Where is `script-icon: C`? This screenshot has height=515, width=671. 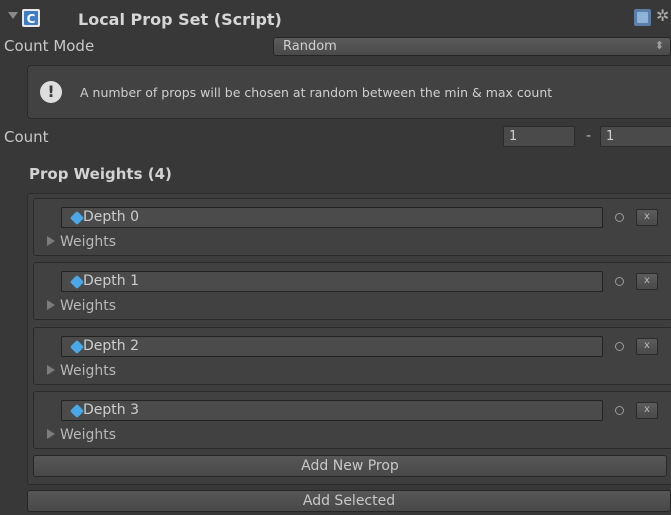 script-icon: C is located at coordinates (31, 18).